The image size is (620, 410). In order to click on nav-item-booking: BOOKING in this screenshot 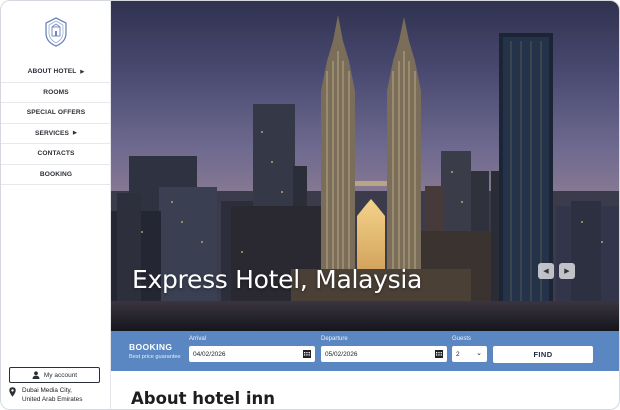, I will do `click(56, 175)`.